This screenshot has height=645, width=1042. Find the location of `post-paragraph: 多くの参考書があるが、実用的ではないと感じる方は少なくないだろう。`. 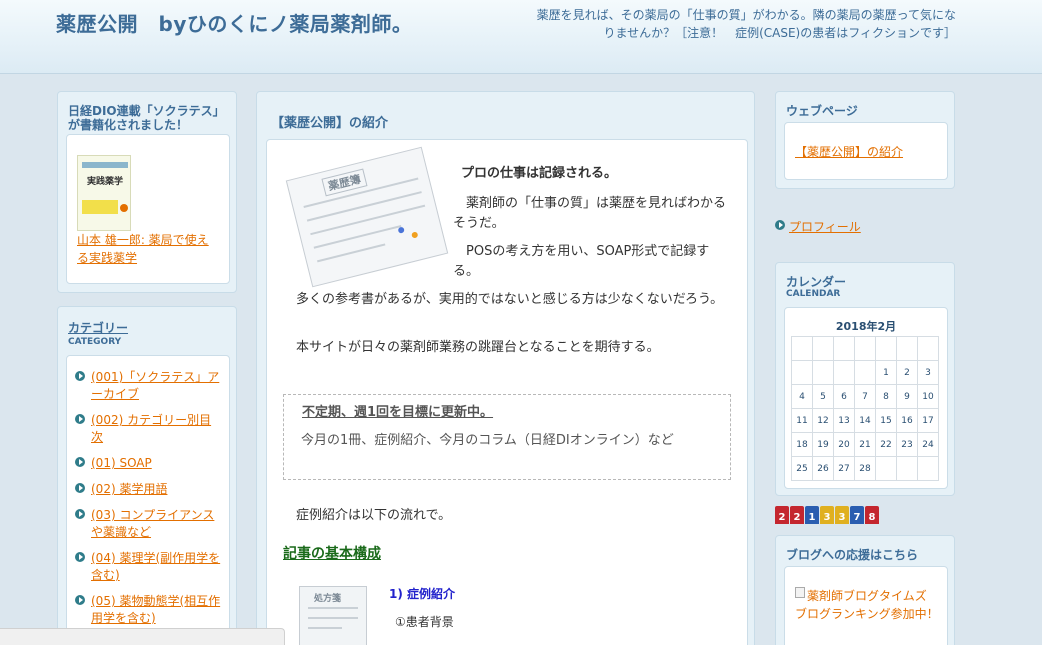

post-paragraph: 多くの参考書があるが、実用的ではないと感じる方は少なくないだろう。 is located at coordinates (510, 299).